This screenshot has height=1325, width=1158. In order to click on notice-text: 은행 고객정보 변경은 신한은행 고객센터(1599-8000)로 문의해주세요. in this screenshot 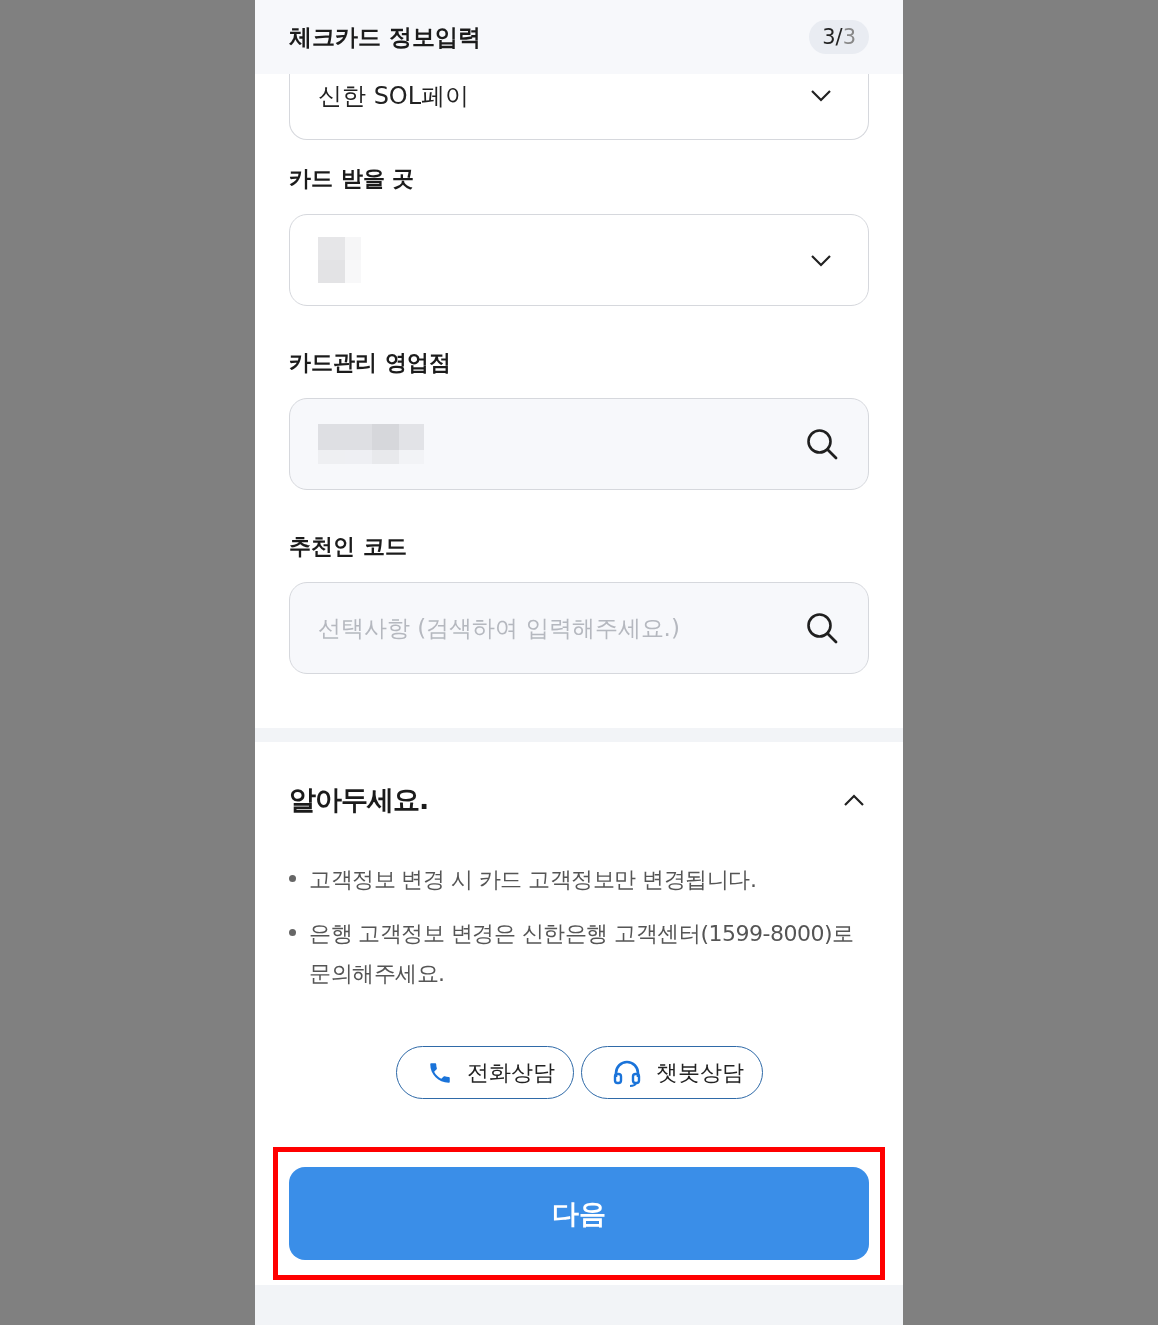, I will do `click(582, 954)`.